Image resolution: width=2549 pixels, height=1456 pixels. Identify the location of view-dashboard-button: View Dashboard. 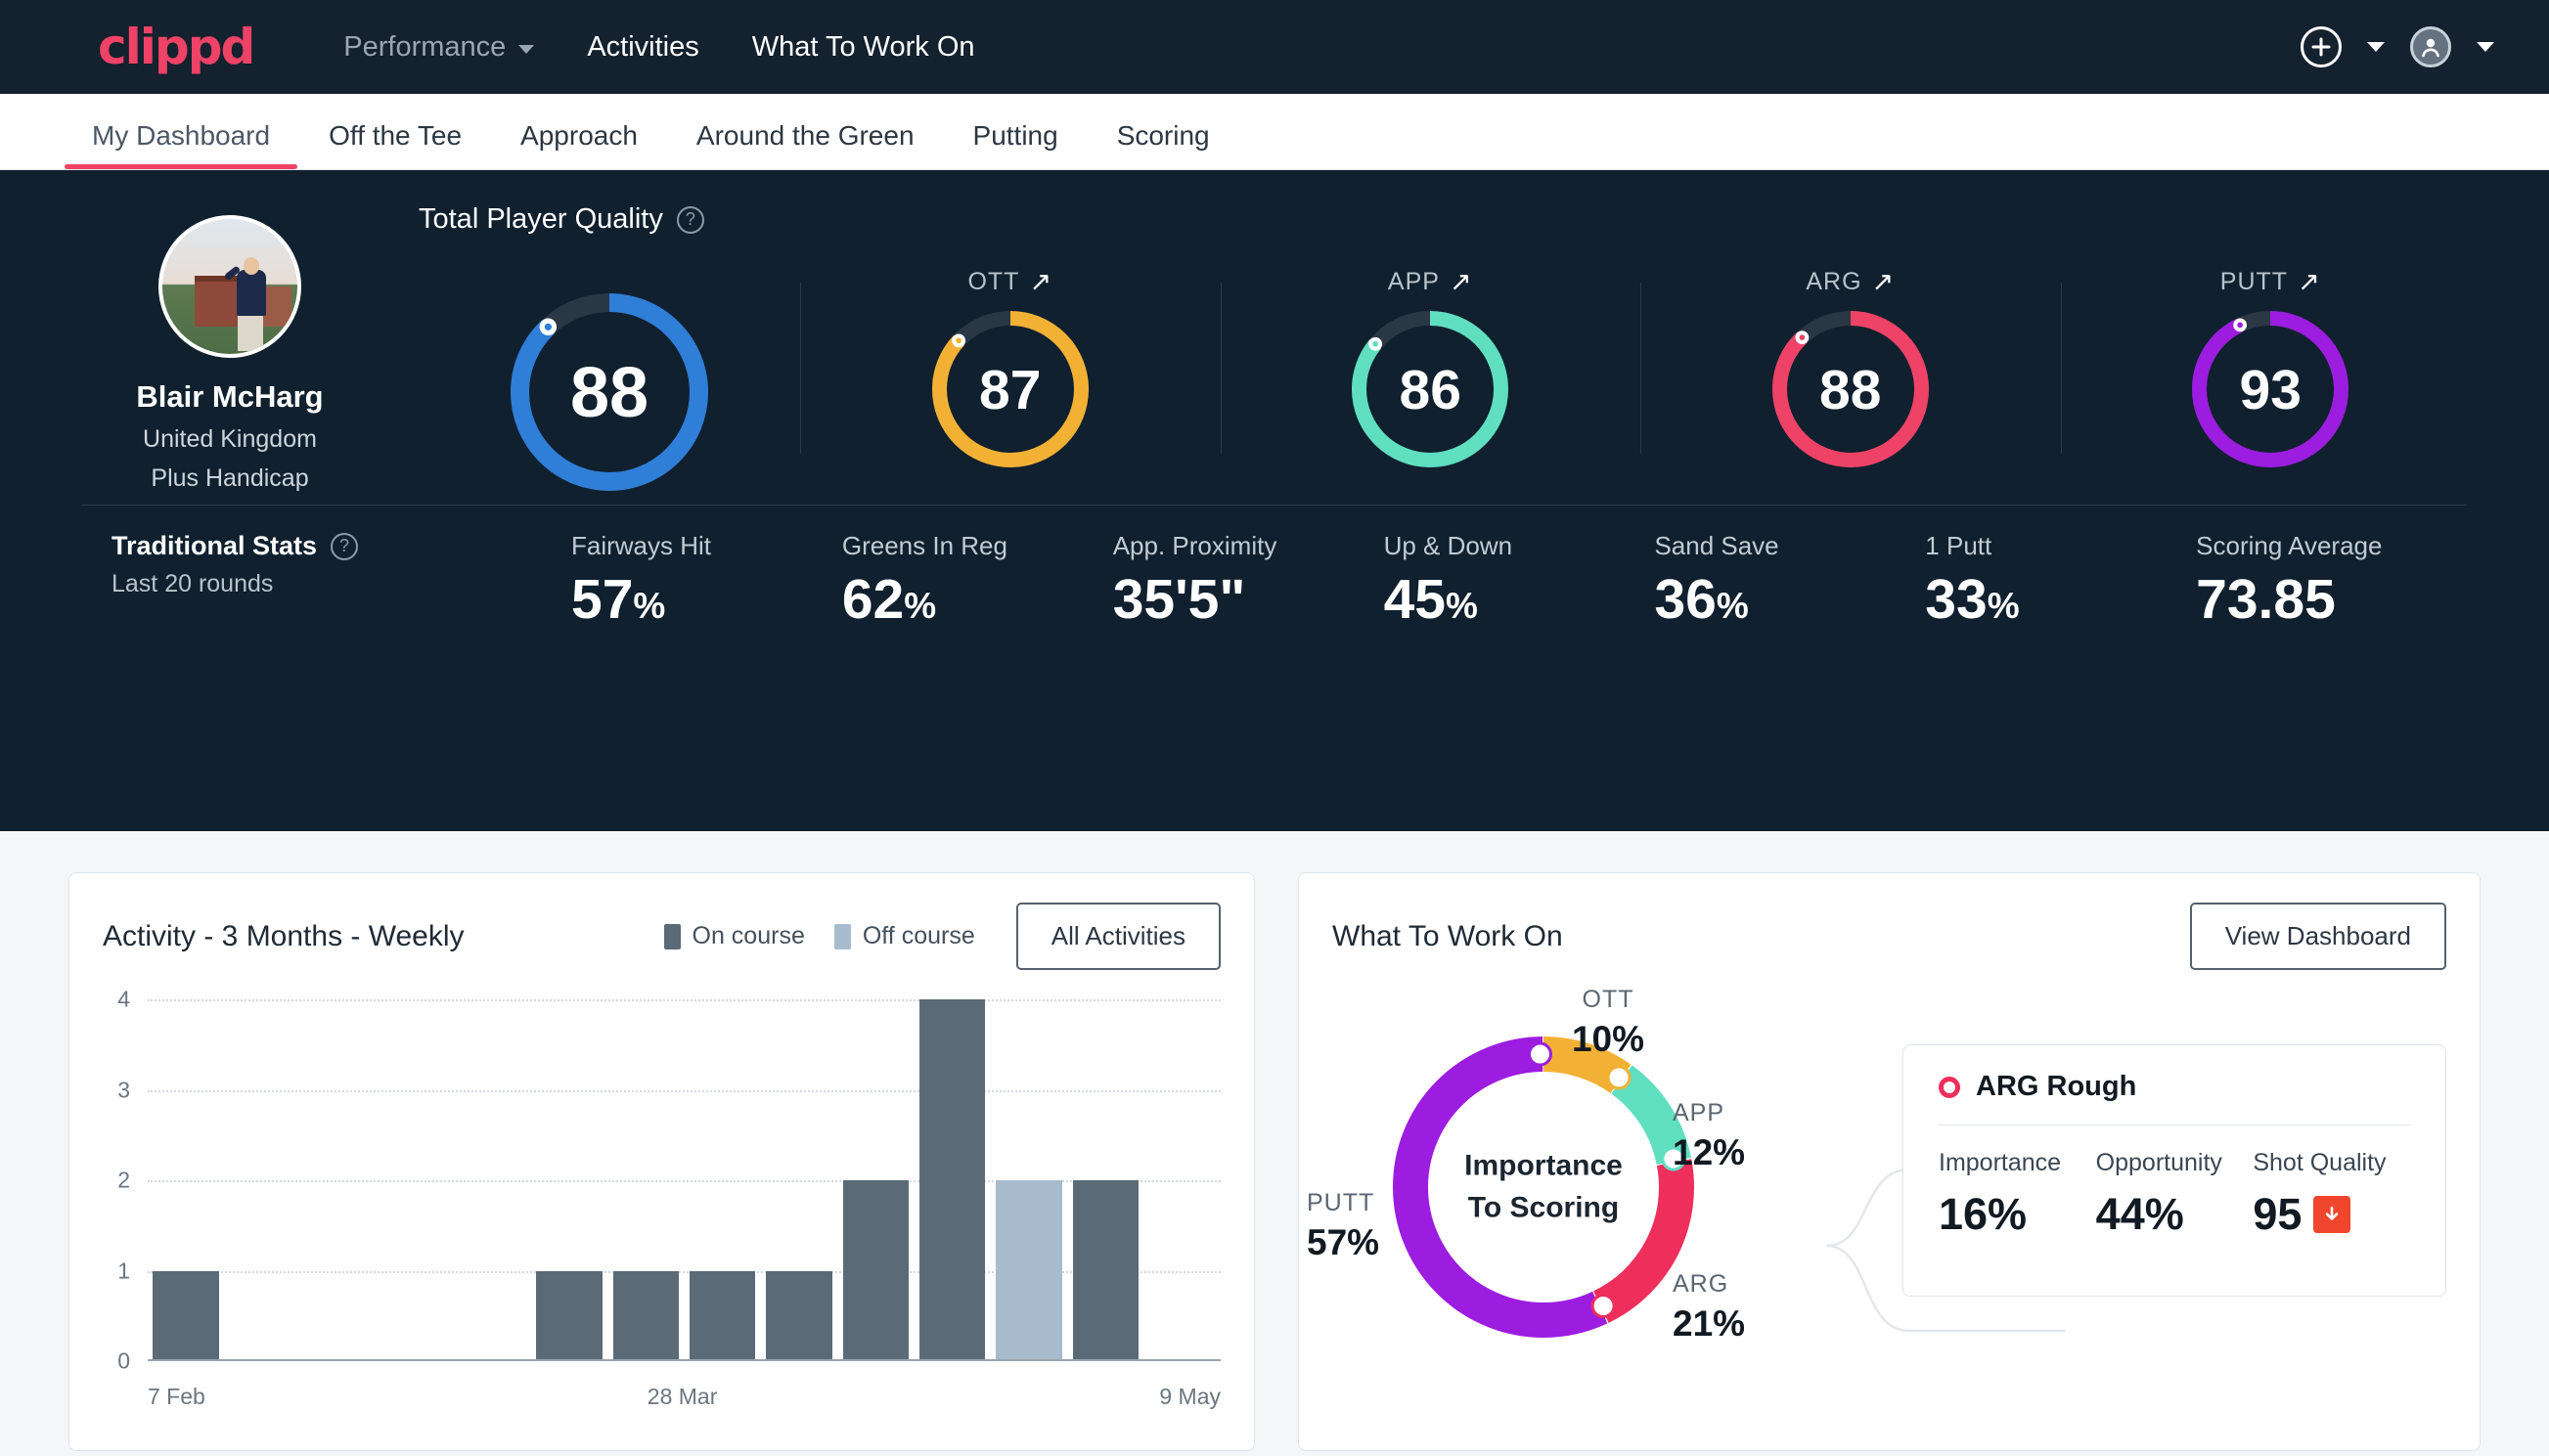
(2318, 936).